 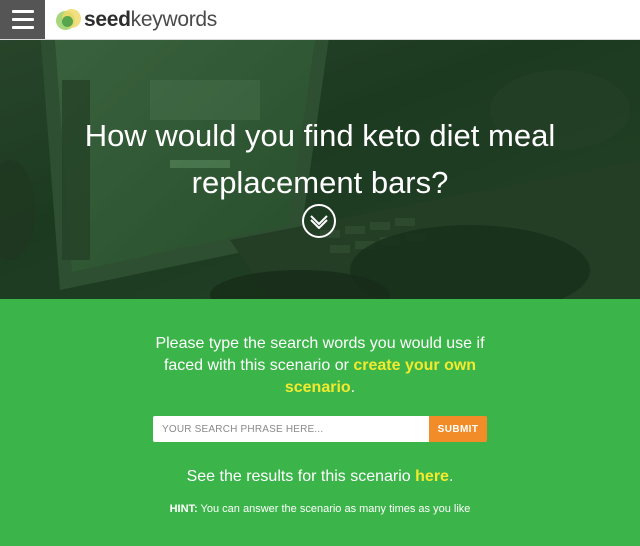 I want to click on chevron-down-icon, so click(x=319, y=222).